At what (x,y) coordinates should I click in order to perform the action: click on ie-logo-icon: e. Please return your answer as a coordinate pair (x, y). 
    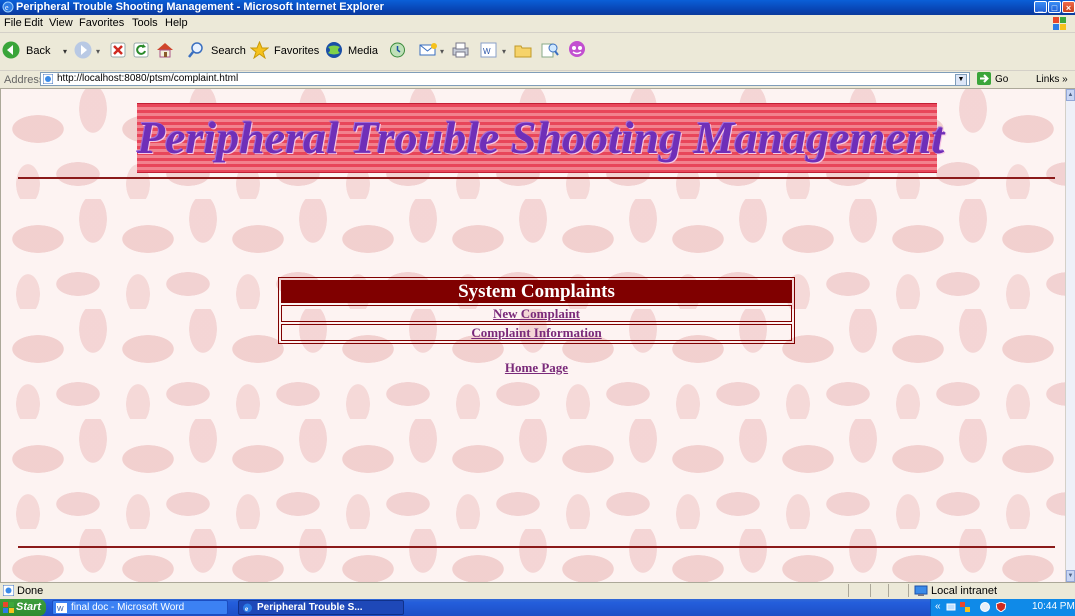
    Looking at the image, I should click on (8, 7).